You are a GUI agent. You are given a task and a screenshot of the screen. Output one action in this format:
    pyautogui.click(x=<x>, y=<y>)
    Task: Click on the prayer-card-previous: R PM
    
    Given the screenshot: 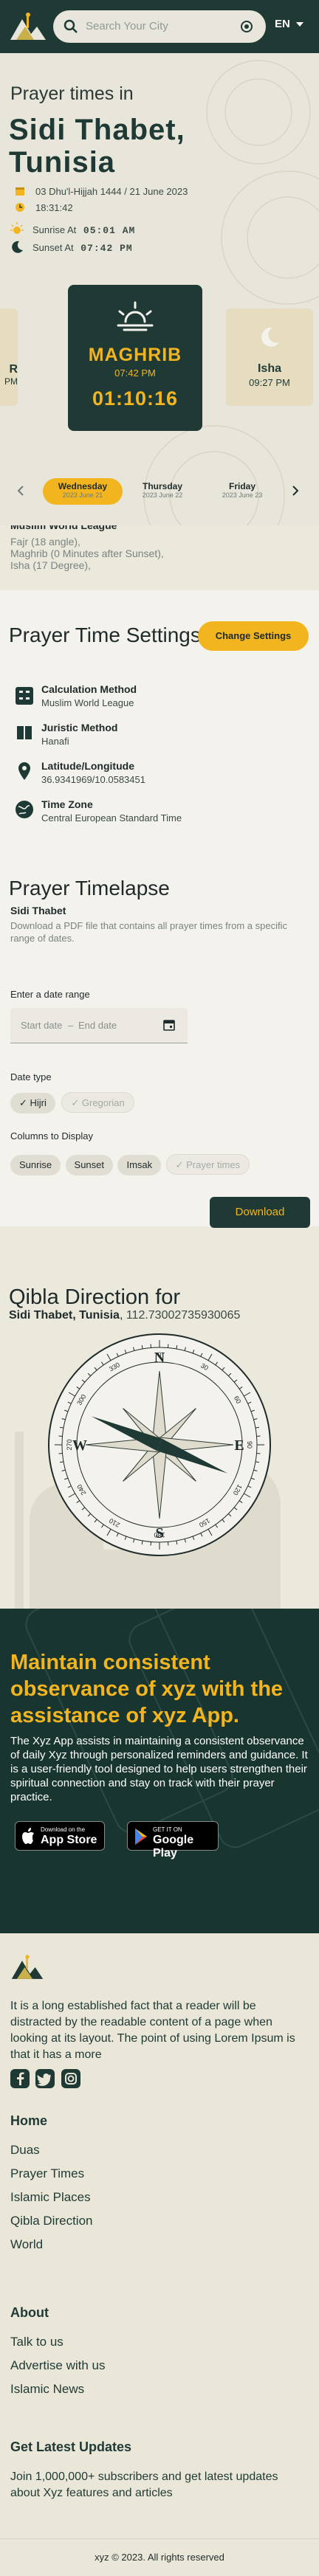 What is the action you would take?
    pyautogui.click(x=9, y=357)
    